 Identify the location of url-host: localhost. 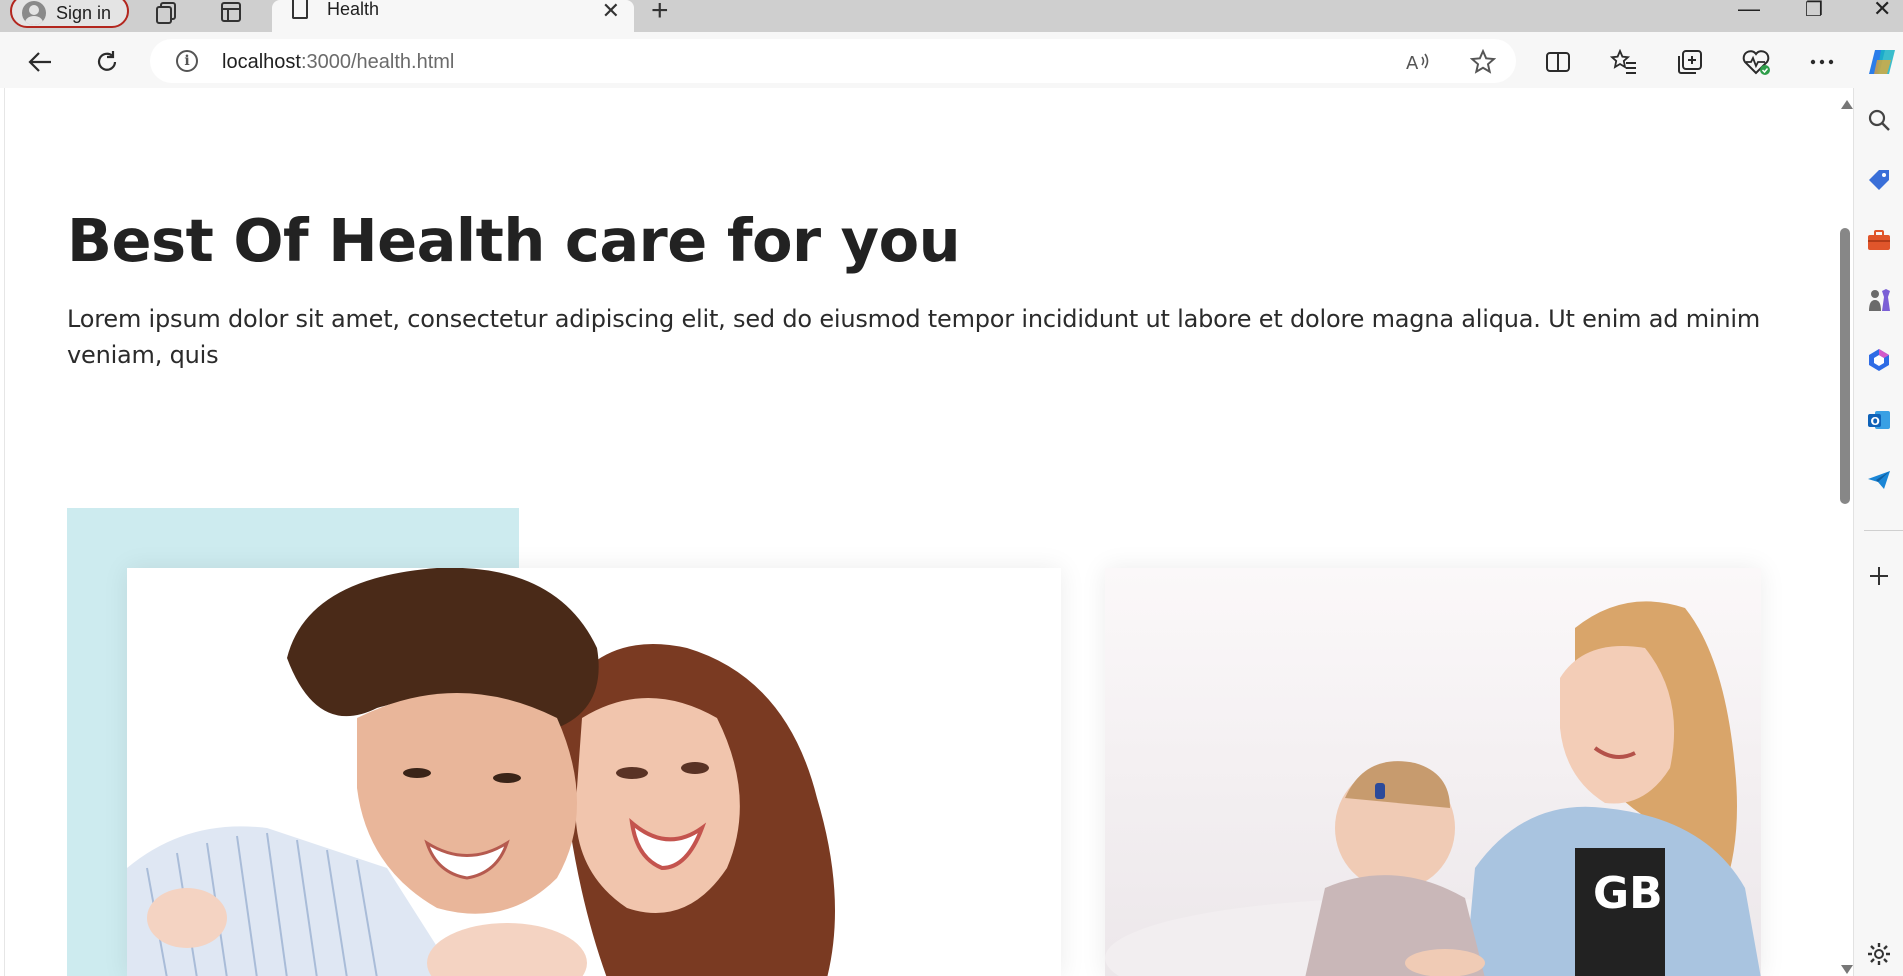
(261, 62).